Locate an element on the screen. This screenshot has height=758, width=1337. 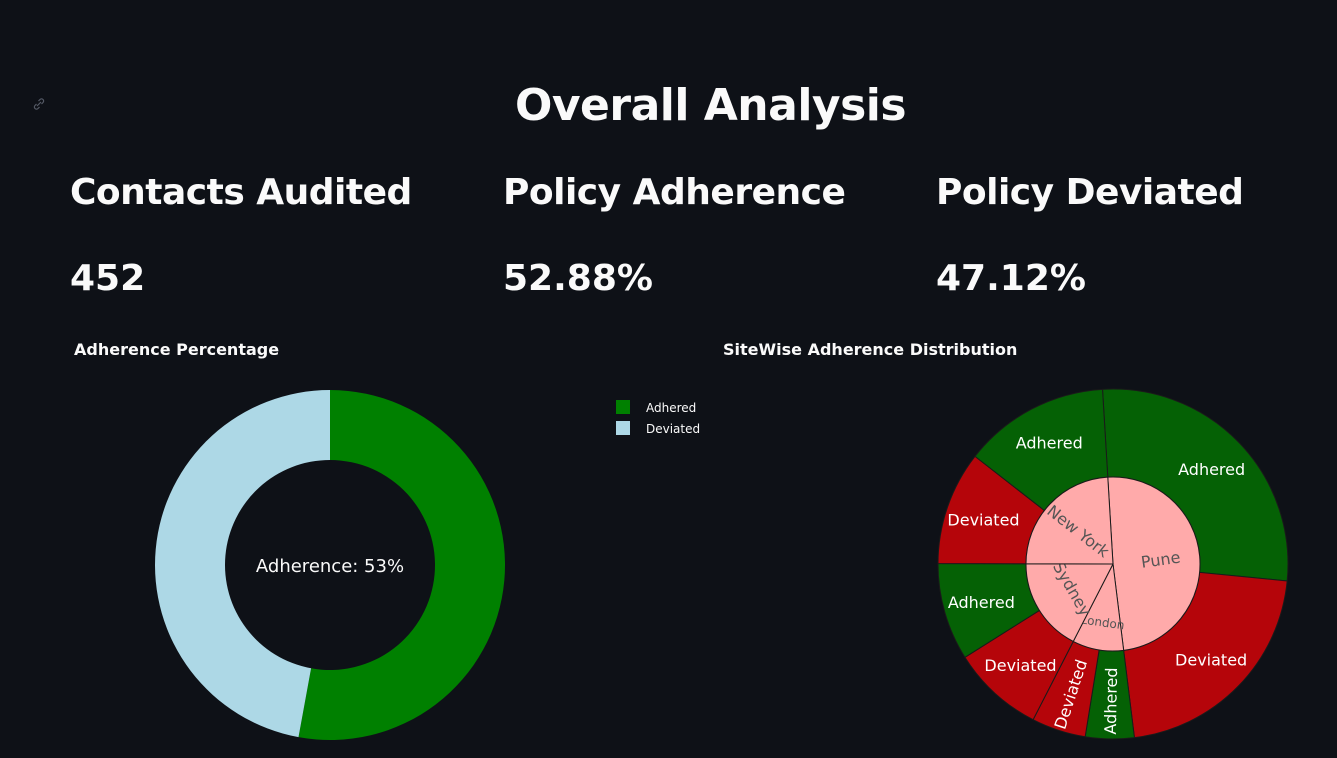
donut-center-label: Adherence: 53% is located at coordinates (330, 566).